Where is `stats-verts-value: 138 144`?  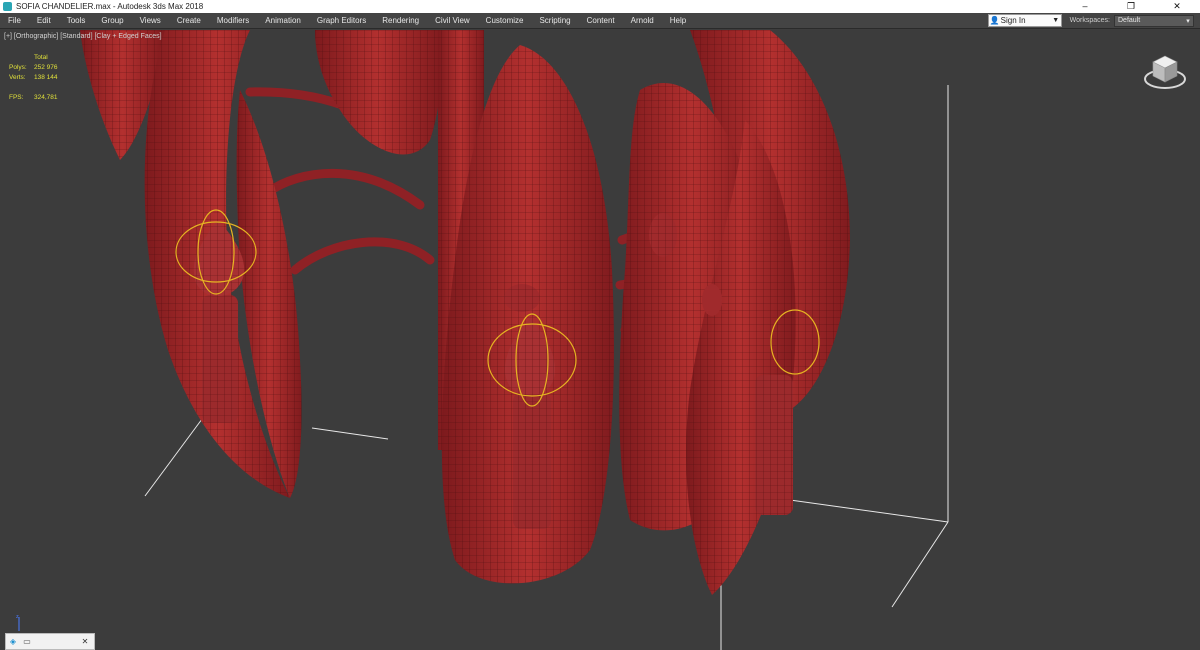
stats-verts-value: 138 144 is located at coordinates (46, 77).